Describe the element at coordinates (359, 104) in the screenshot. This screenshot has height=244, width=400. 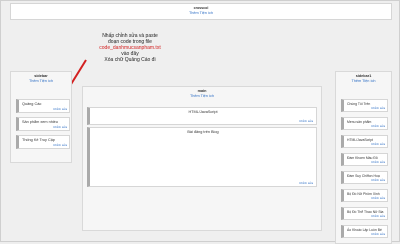
I see `gadget-label: Chúng Tôi Trên` at that location.